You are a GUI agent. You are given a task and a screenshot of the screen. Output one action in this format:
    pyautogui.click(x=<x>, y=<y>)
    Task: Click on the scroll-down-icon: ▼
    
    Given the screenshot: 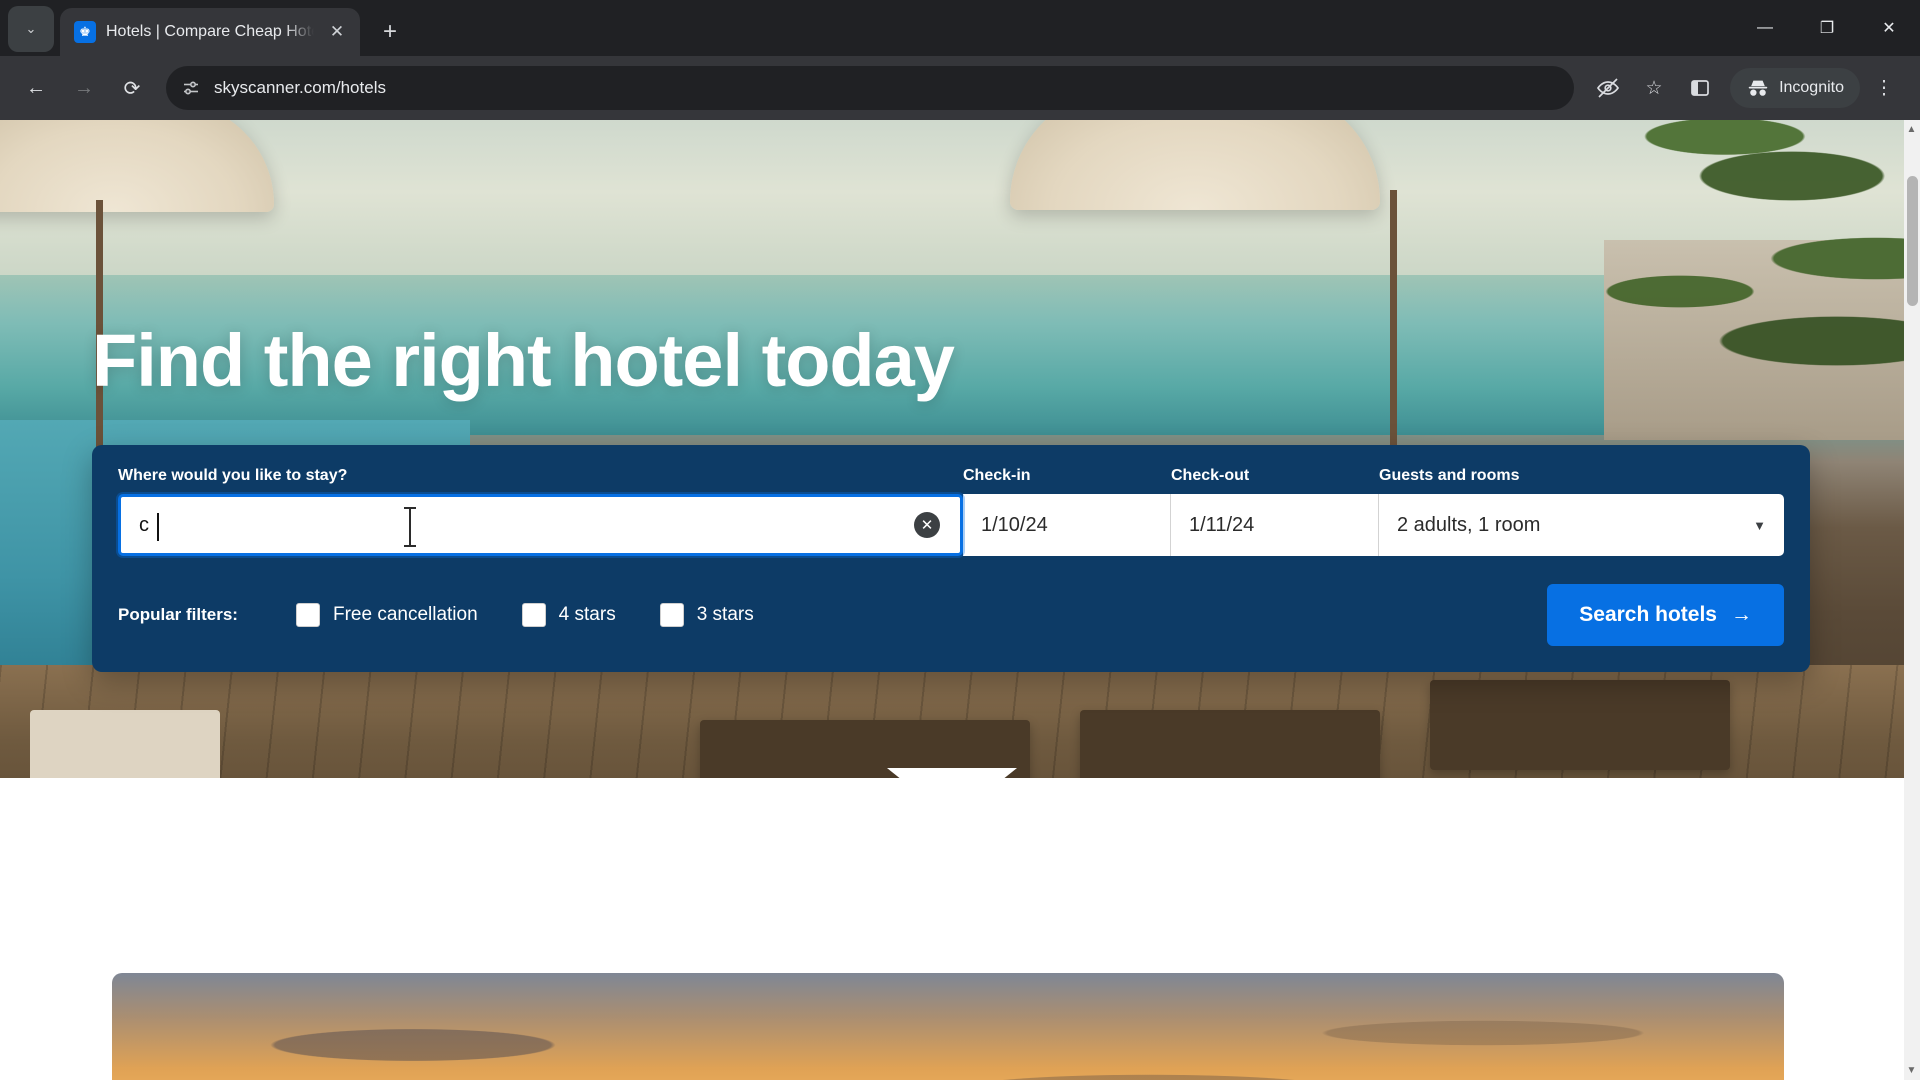 What is the action you would take?
    pyautogui.click(x=1911, y=1070)
    